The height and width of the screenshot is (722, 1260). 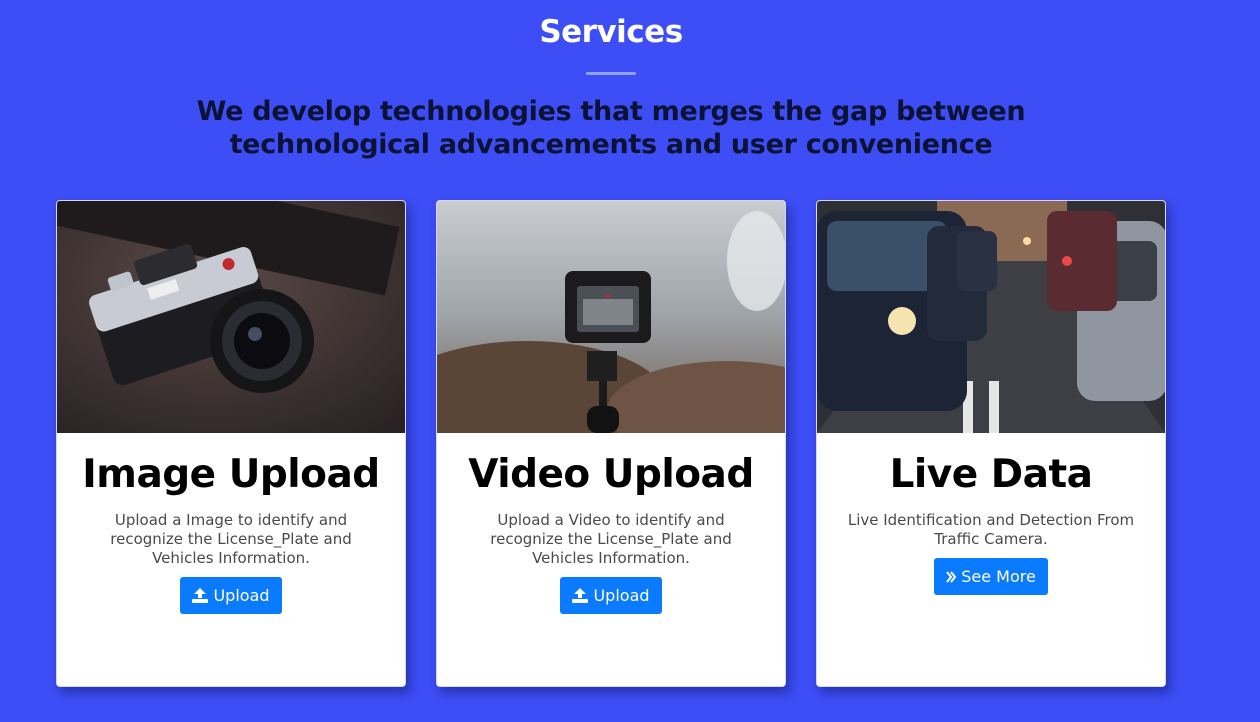 I want to click on action-camera-photo, so click(x=611, y=317).